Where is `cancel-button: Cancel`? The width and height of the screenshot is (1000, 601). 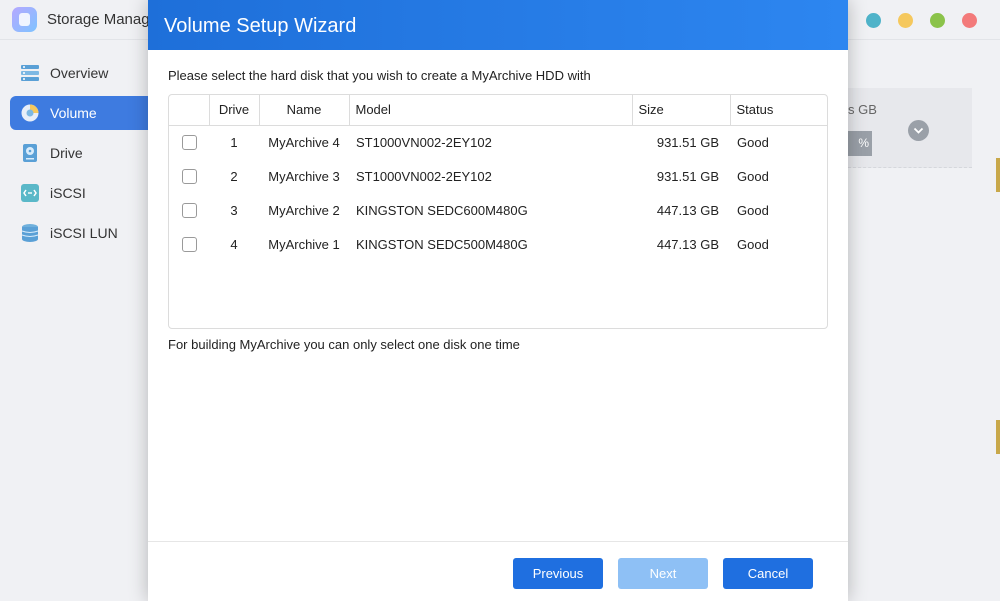
cancel-button: Cancel is located at coordinates (768, 573).